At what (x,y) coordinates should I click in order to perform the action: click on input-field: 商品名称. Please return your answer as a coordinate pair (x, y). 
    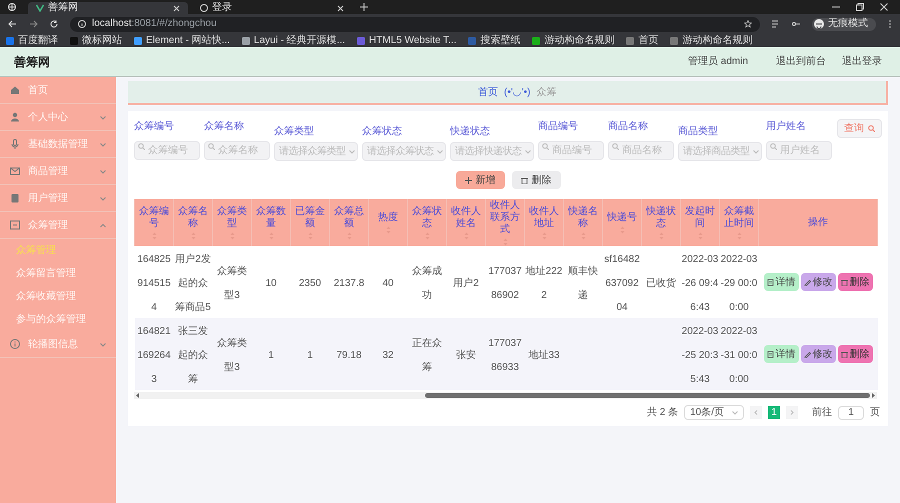
    Looking at the image, I should click on (641, 150).